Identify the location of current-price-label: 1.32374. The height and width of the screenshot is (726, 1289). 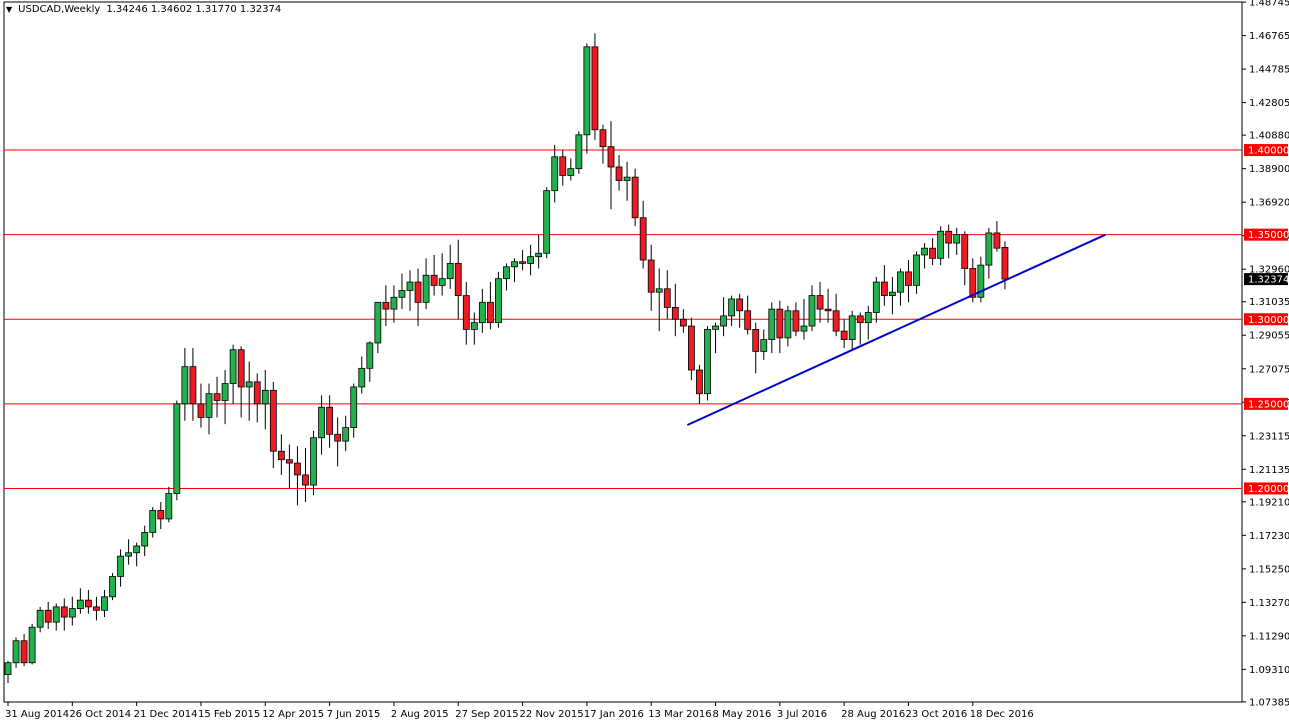
(1268, 280).